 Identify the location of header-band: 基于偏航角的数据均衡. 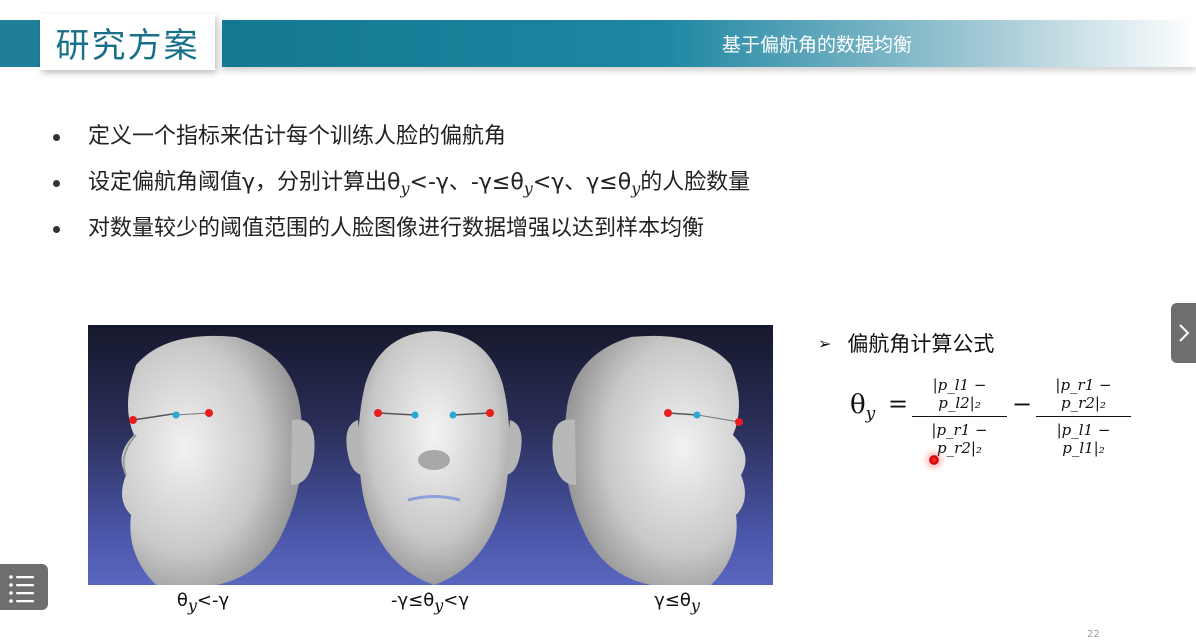
(709, 43).